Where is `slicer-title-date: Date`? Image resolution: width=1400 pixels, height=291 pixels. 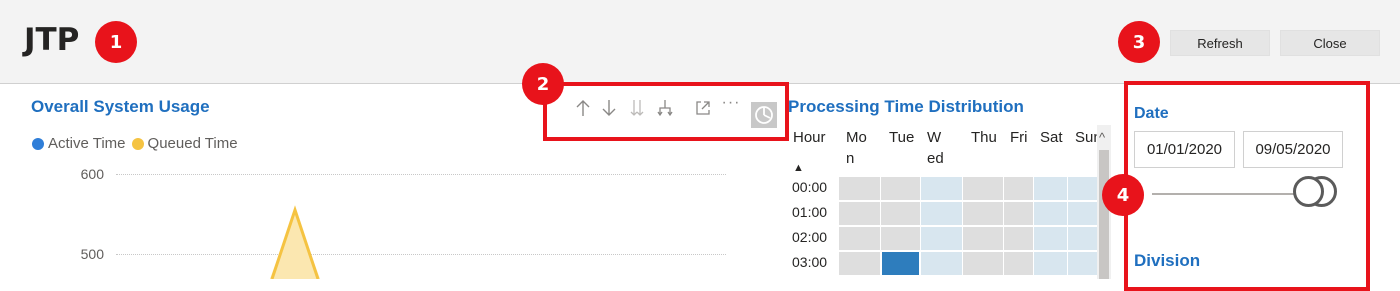 slicer-title-date: Date is located at coordinates (1151, 113).